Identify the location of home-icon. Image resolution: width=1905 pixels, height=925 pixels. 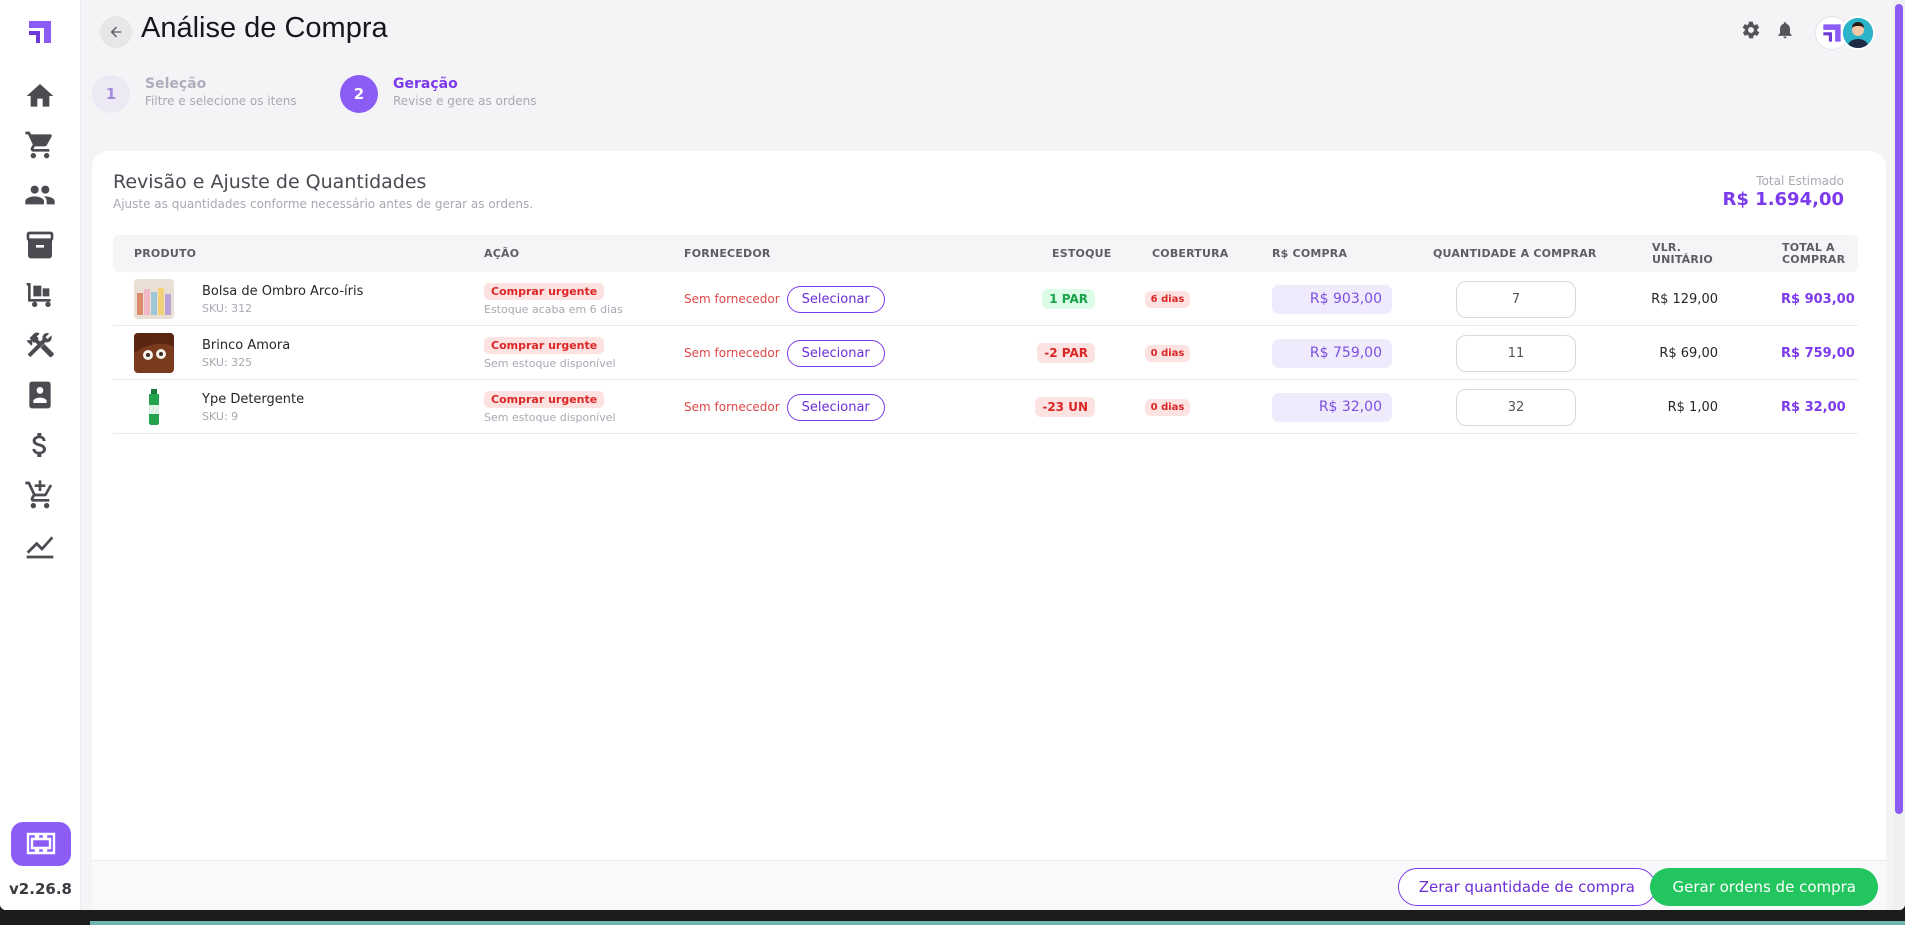
(40, 95).